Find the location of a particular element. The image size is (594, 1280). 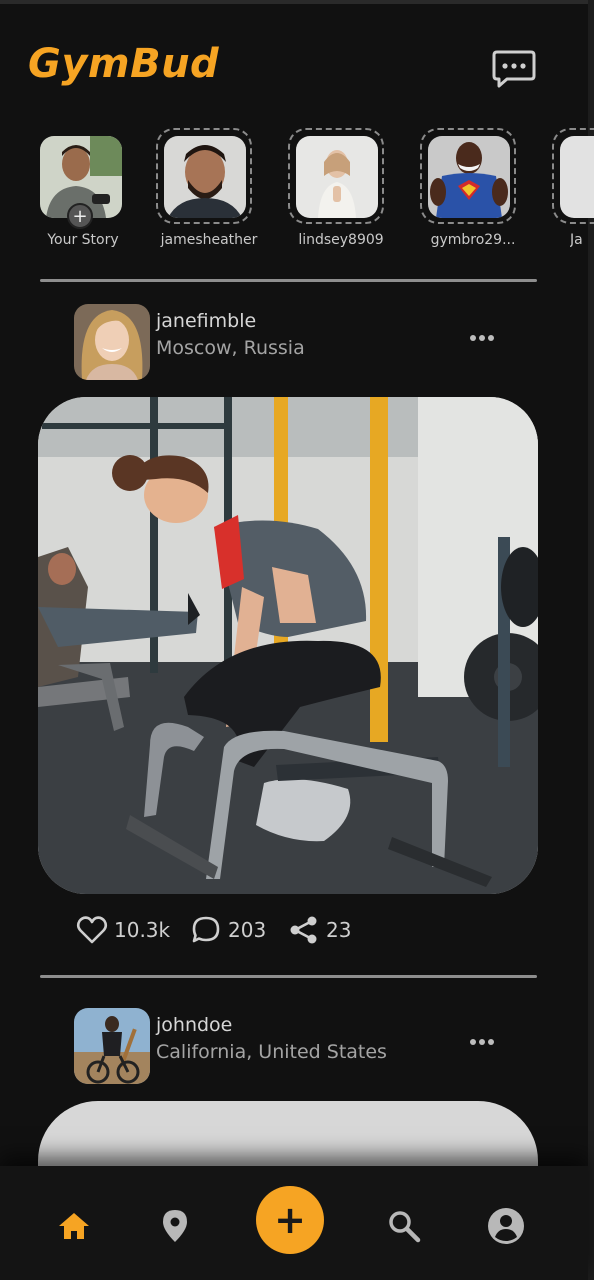

heart-icon is located at coordinates (92, 930).